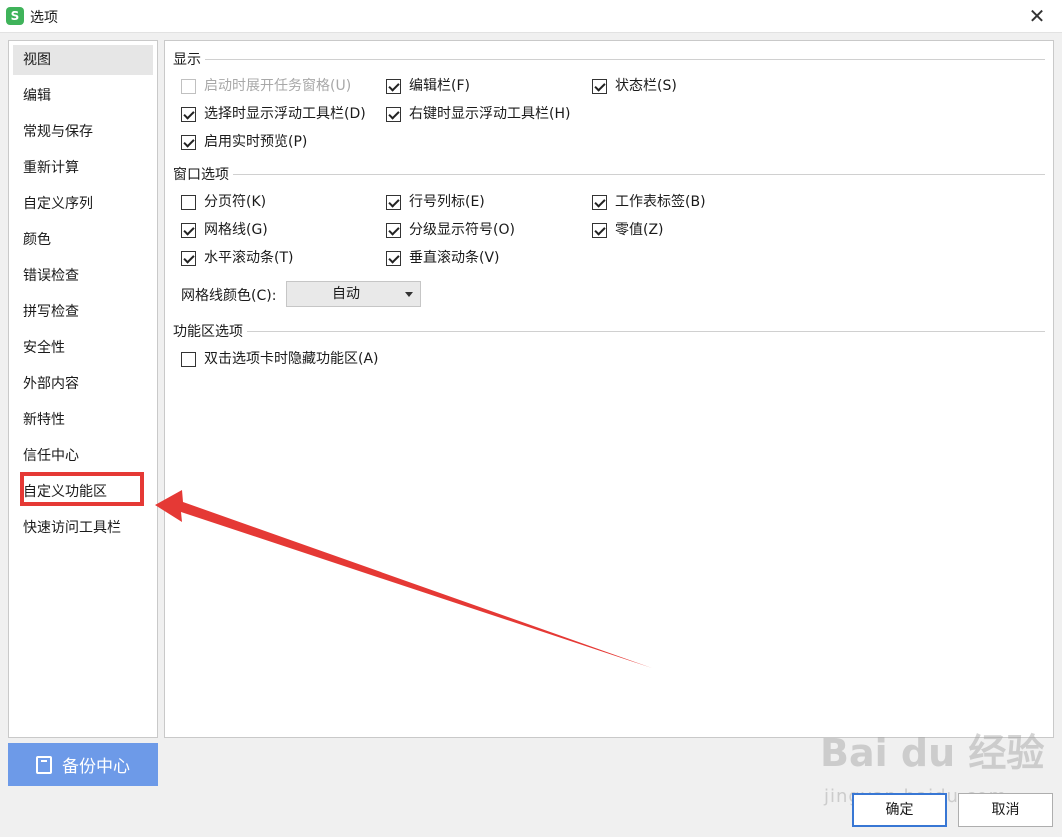  Describe the element at coordinates (1005, 810) in the screenshot. I see `cancel-button: 取消` at that location.